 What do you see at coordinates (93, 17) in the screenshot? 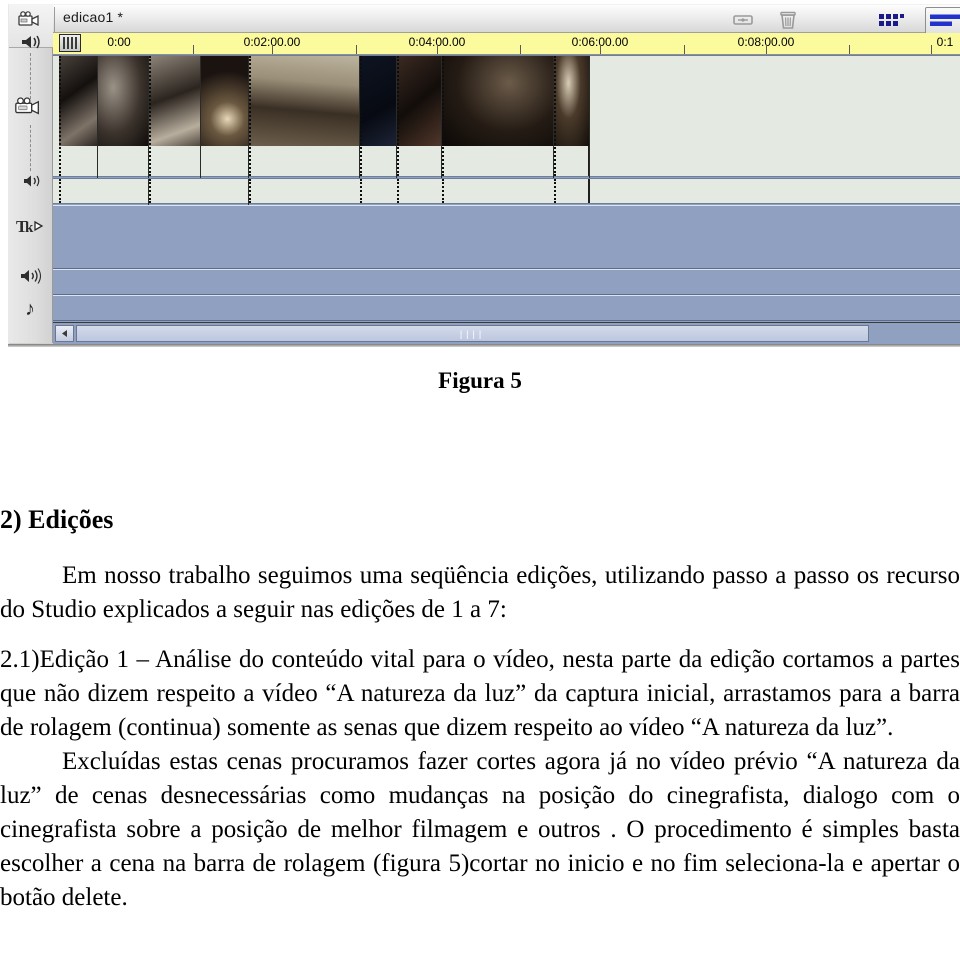
I see `project-title: edicao1 *` at bounding box center [93, 17].